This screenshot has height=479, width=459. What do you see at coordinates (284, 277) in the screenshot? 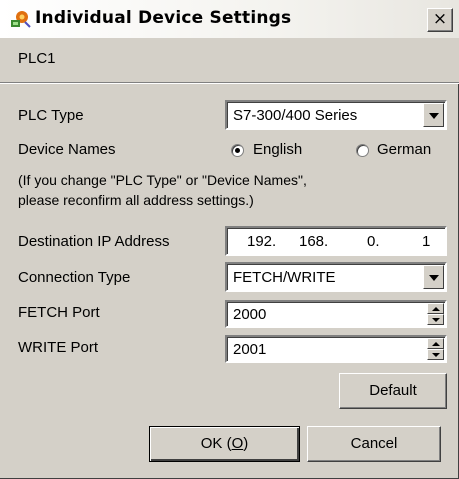
I see `connection-type-value: FETCH/WRITE` at bounding box center [284, 277].